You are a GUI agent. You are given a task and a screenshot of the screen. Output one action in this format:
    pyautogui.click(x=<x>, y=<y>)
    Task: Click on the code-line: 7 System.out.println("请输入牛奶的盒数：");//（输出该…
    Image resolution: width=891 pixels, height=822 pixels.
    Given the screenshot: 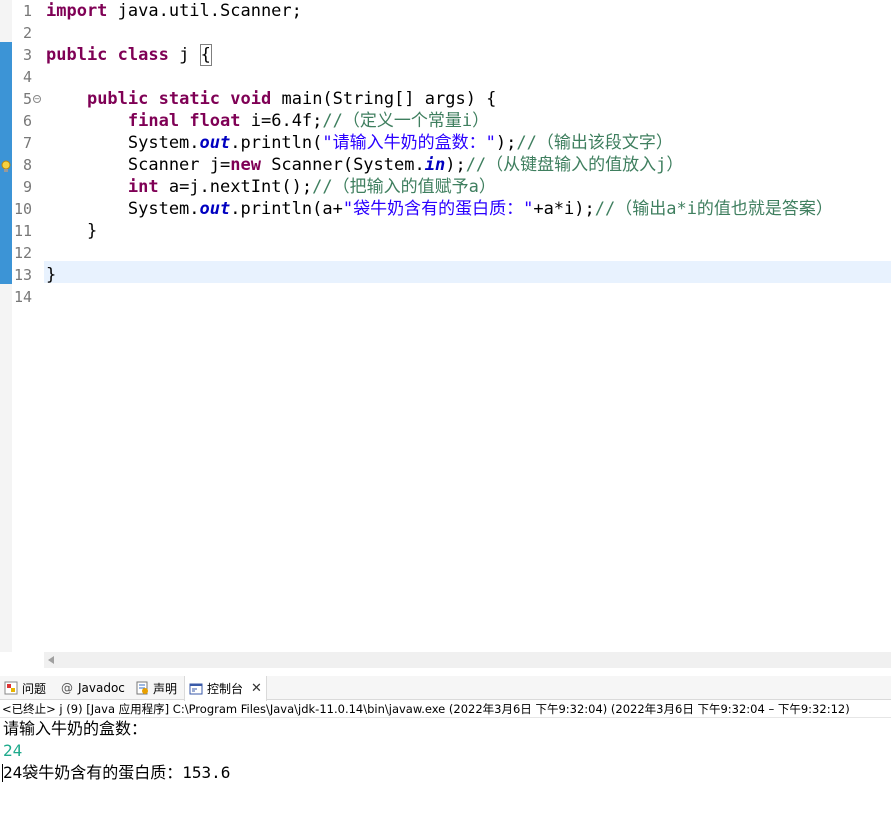 What is the action you would take?
    pyautogui.click(x=445, y=143)
    